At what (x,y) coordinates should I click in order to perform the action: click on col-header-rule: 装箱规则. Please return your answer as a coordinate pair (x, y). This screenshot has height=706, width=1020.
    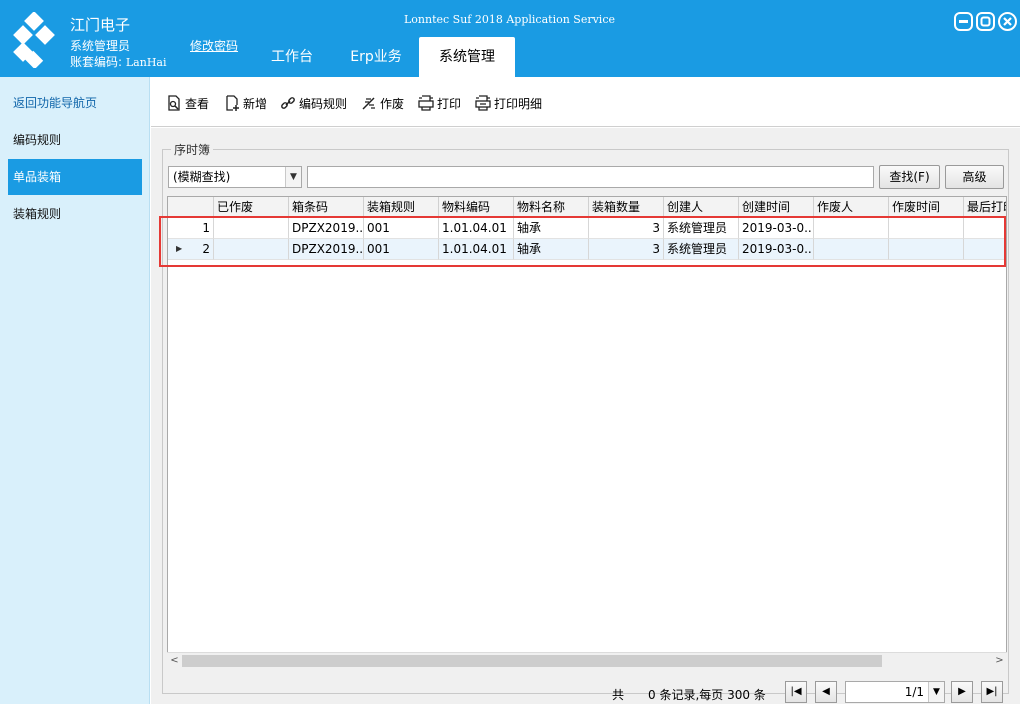
    Looking at the image, I should click on (401, 207).